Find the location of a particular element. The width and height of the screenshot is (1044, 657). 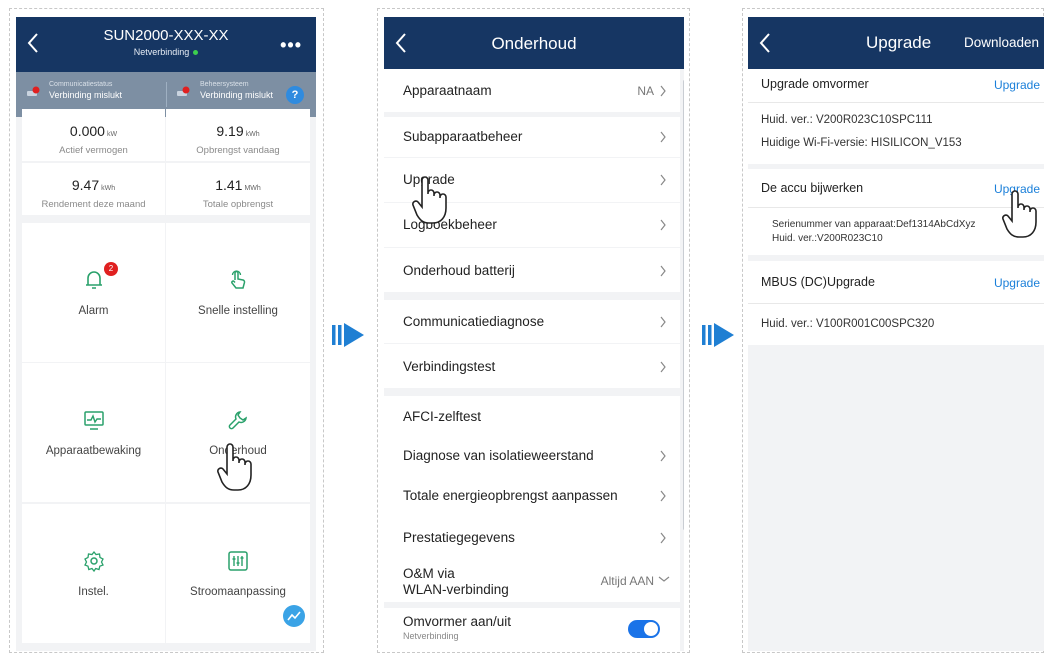

row-subdevice-mgmt: Subapparaatbeheer is located at coordinates (532, 137).